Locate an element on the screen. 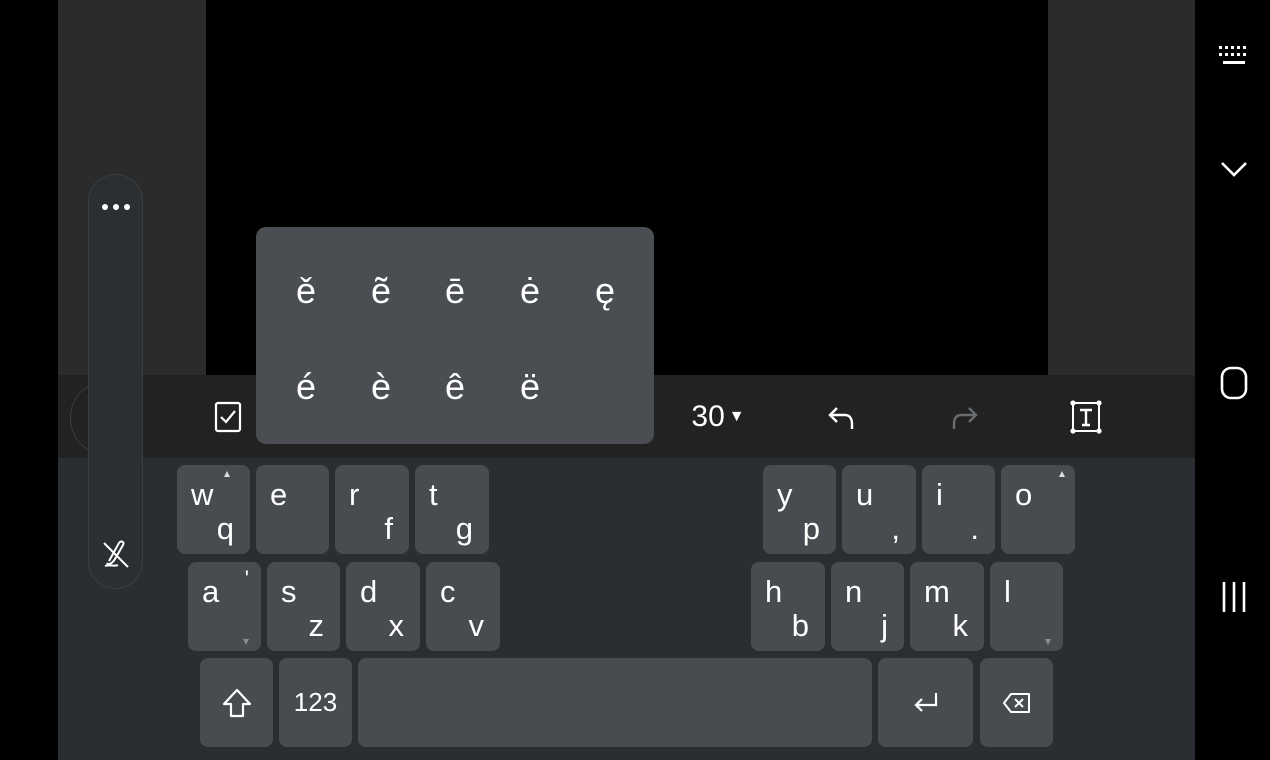  key-secondary: k is located at coordinates (960, 625).